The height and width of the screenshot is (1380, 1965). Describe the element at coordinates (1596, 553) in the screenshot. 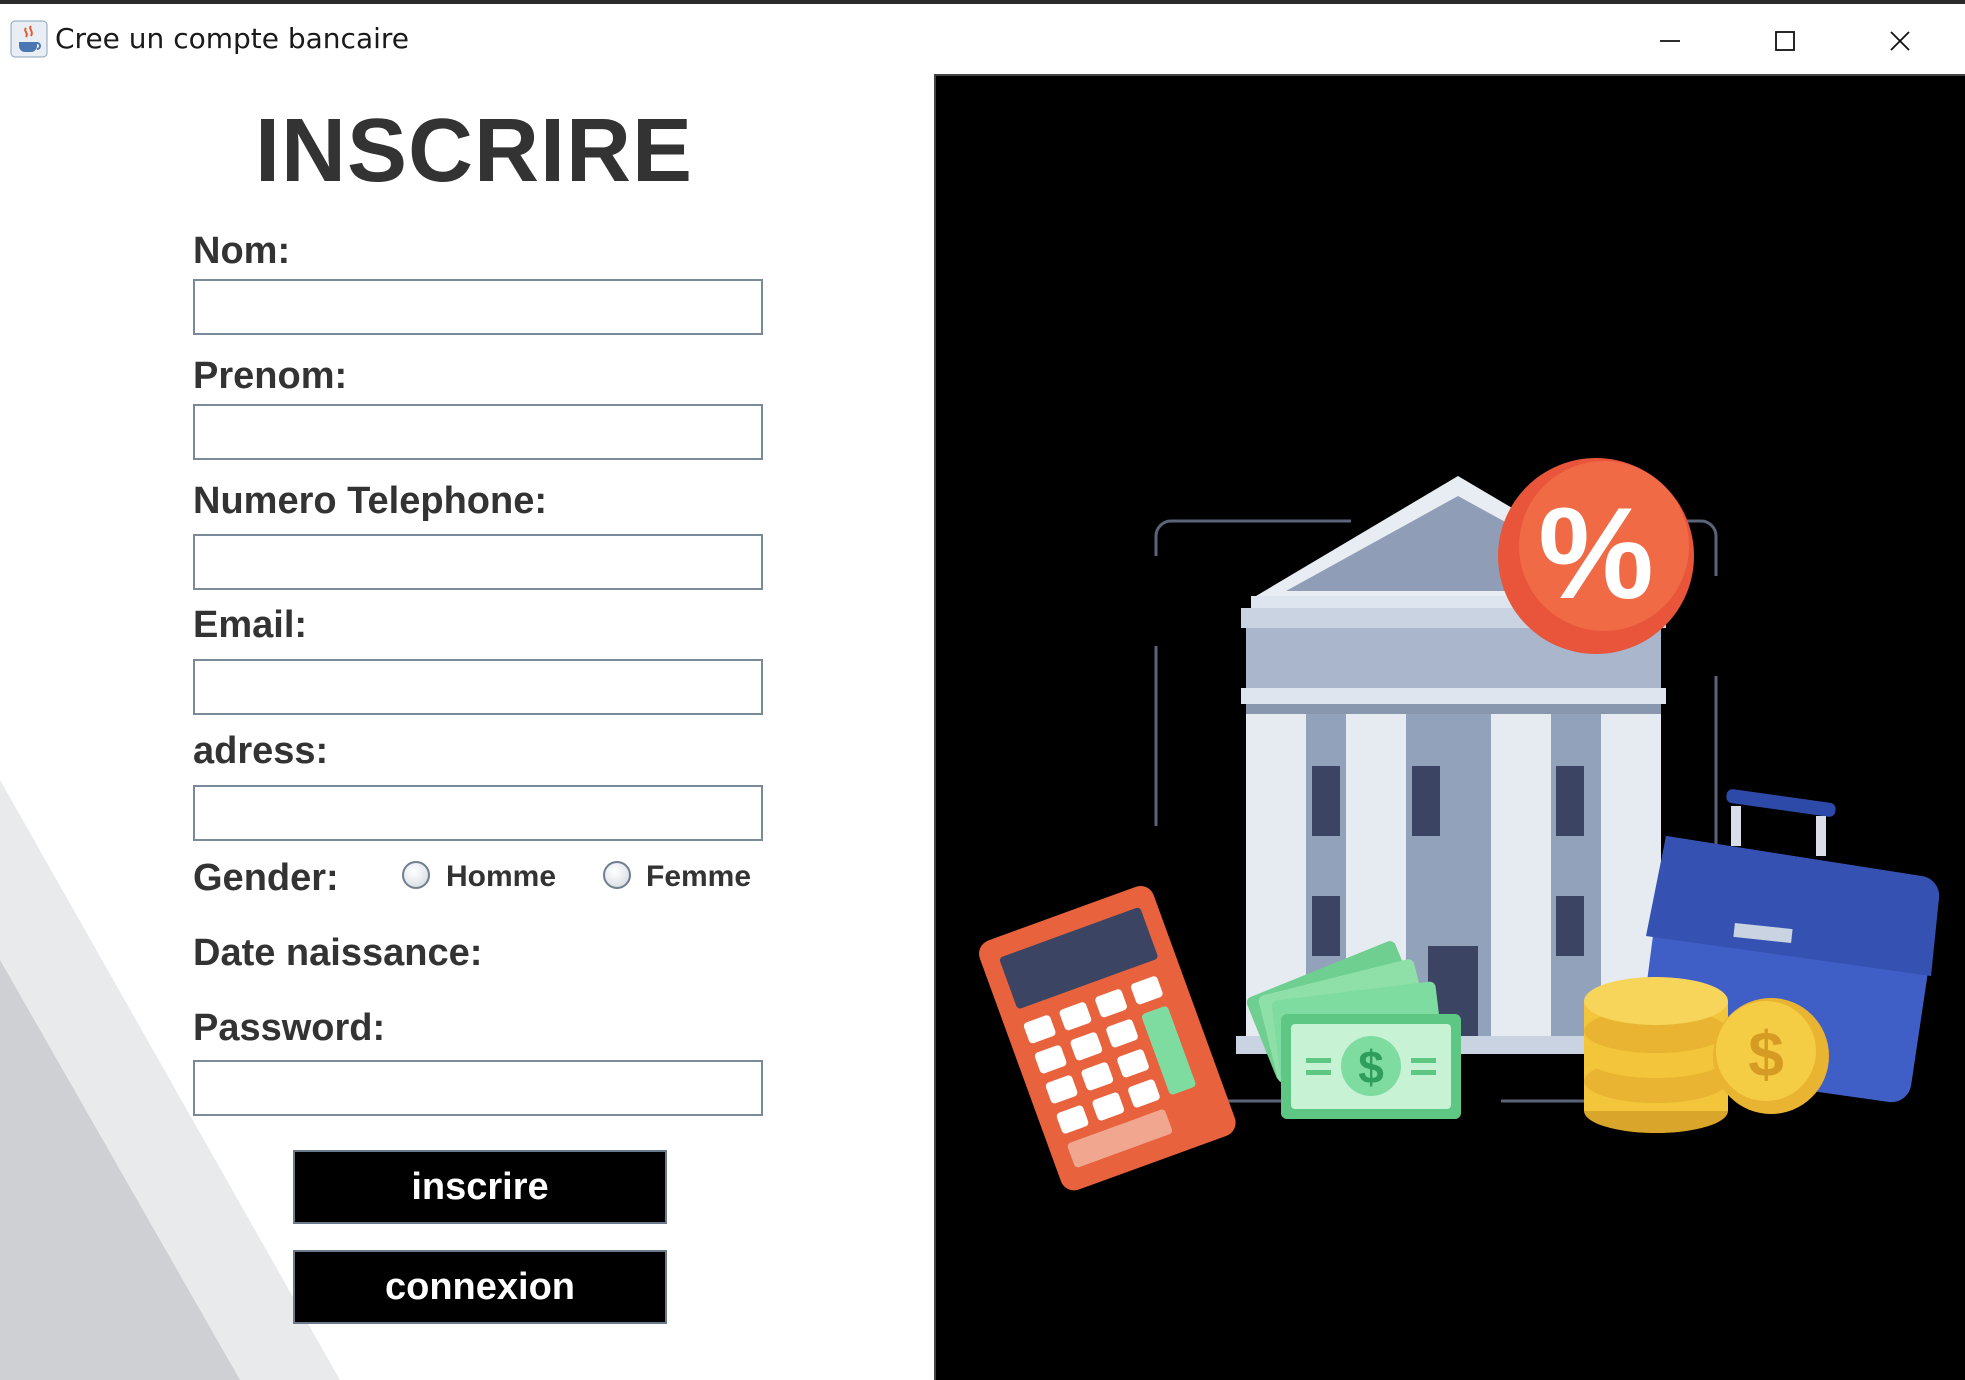

I see `percent-symbol: %` at that location.